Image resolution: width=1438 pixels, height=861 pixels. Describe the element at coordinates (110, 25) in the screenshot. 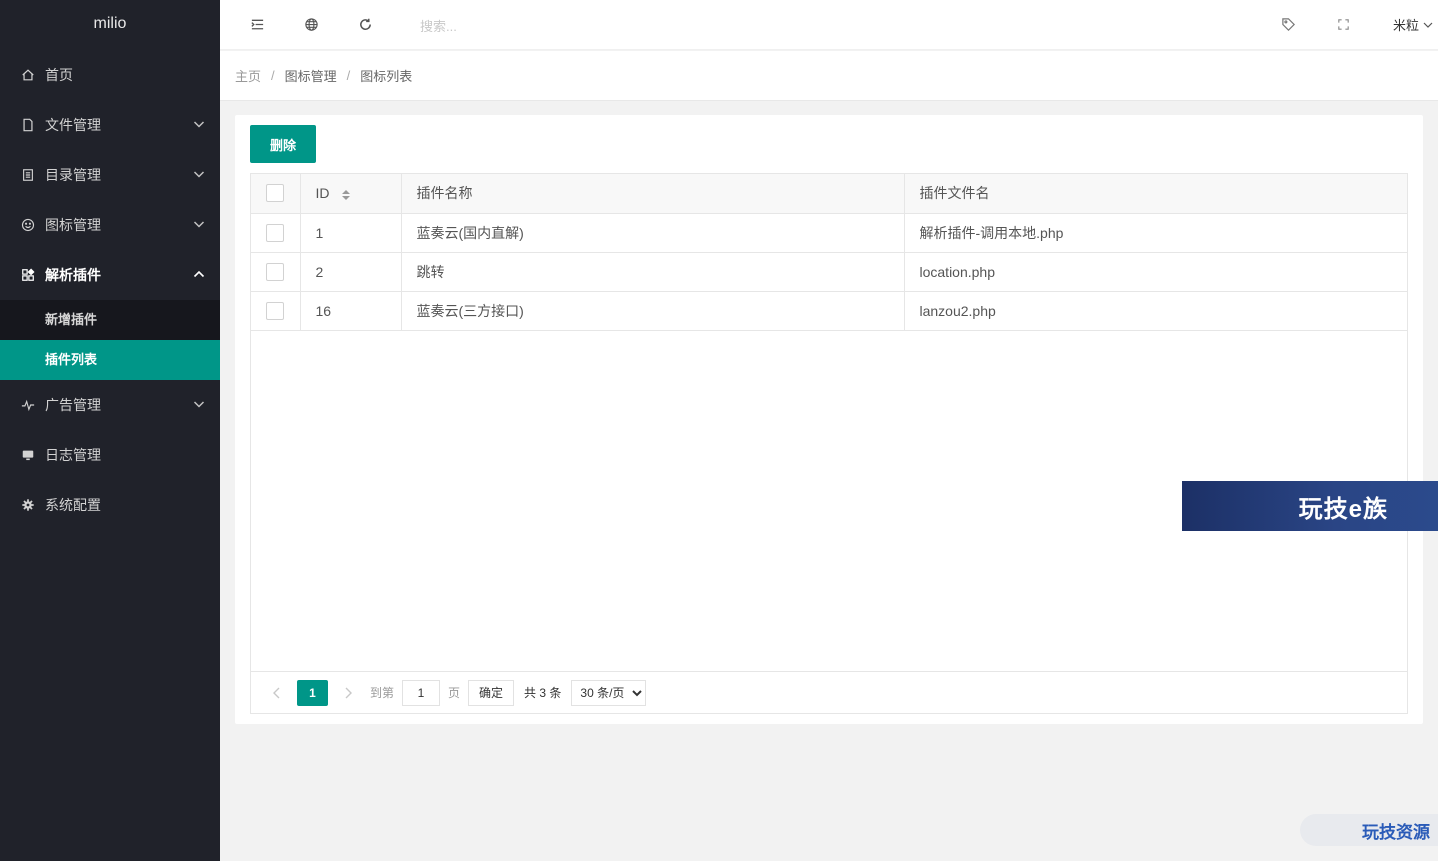

I see `app-logo: milio` at that location.